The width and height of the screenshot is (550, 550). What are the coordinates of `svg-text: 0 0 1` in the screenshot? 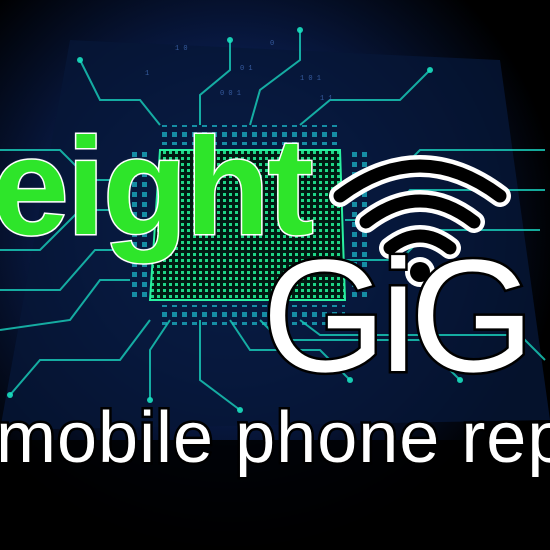 It's located at (230, 94).